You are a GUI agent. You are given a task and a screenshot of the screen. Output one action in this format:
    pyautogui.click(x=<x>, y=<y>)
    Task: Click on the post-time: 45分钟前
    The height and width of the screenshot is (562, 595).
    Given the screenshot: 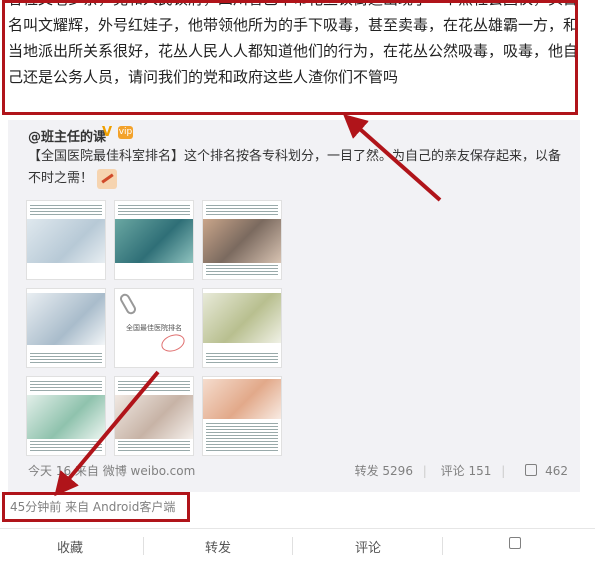 What is the action you would take?
    pyautogui.click(x=35, y=507)
    